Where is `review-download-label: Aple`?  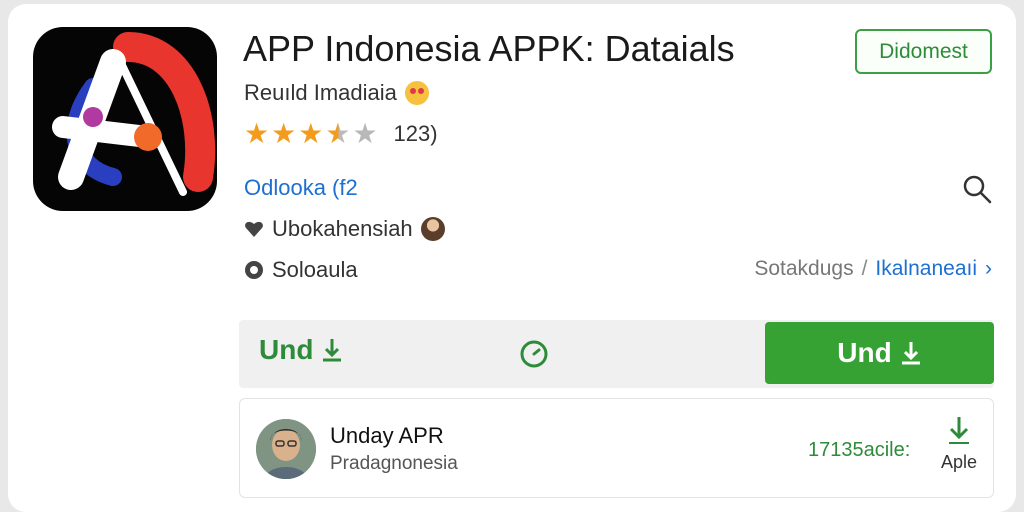 review-download-label: Aple is located at coordinates (959, 462).